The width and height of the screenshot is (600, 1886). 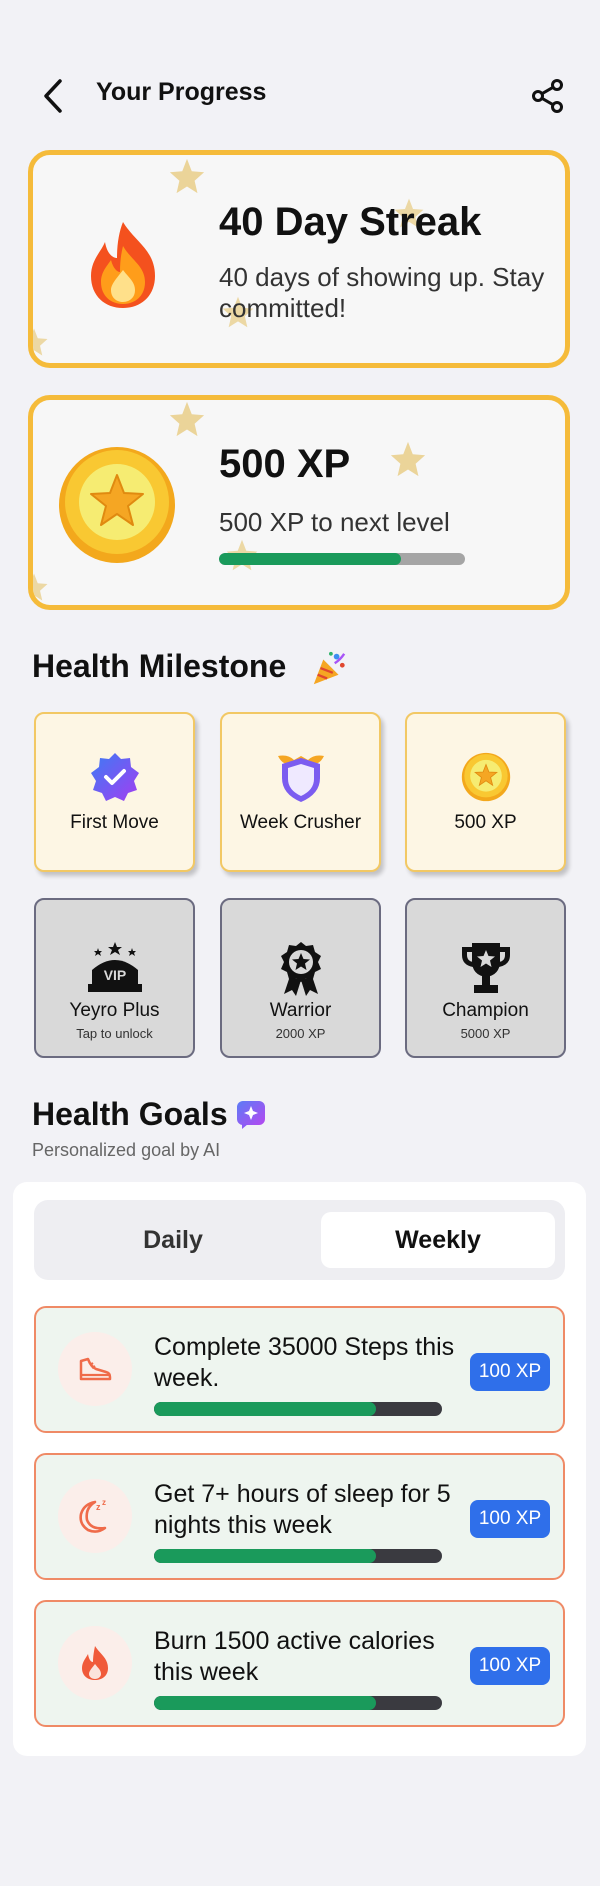 I want to click on tab-daily: Daily, so click(x=173, y=1240).